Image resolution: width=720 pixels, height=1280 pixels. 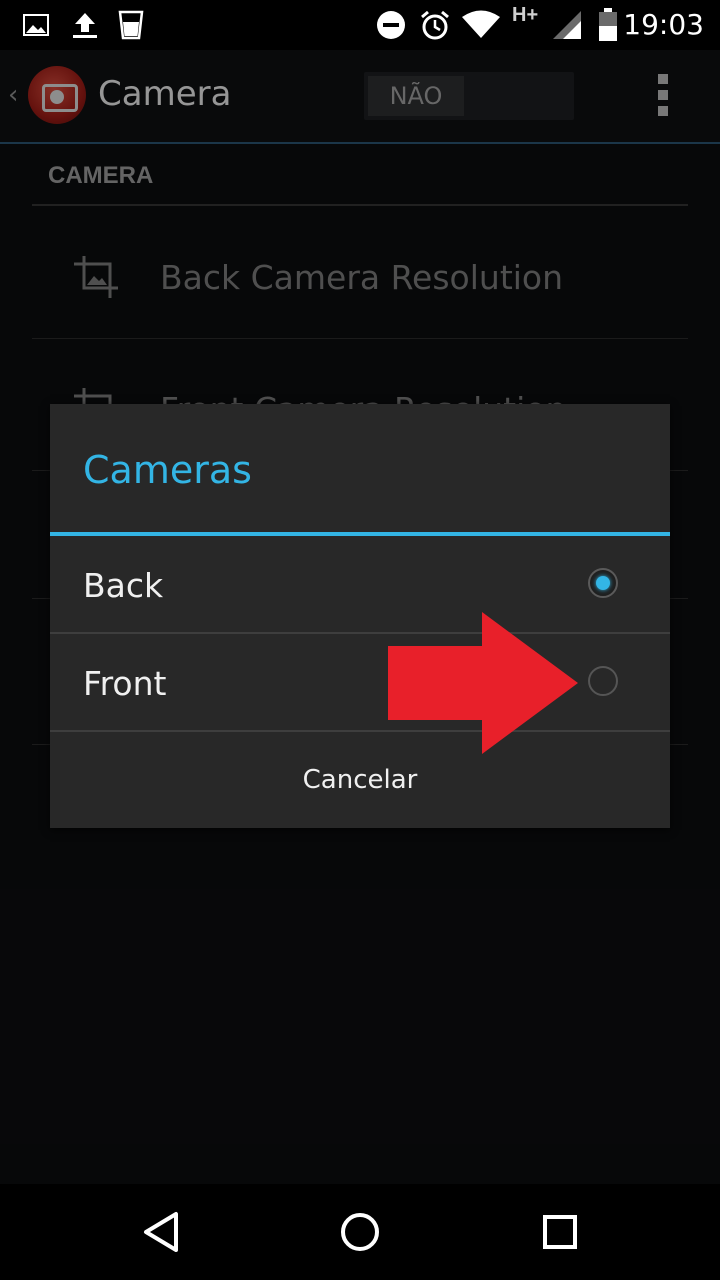 What do you see at coordinates (125, 683) in the screenshot?
I see `option-label: Front` at bounding box center [125, 683].